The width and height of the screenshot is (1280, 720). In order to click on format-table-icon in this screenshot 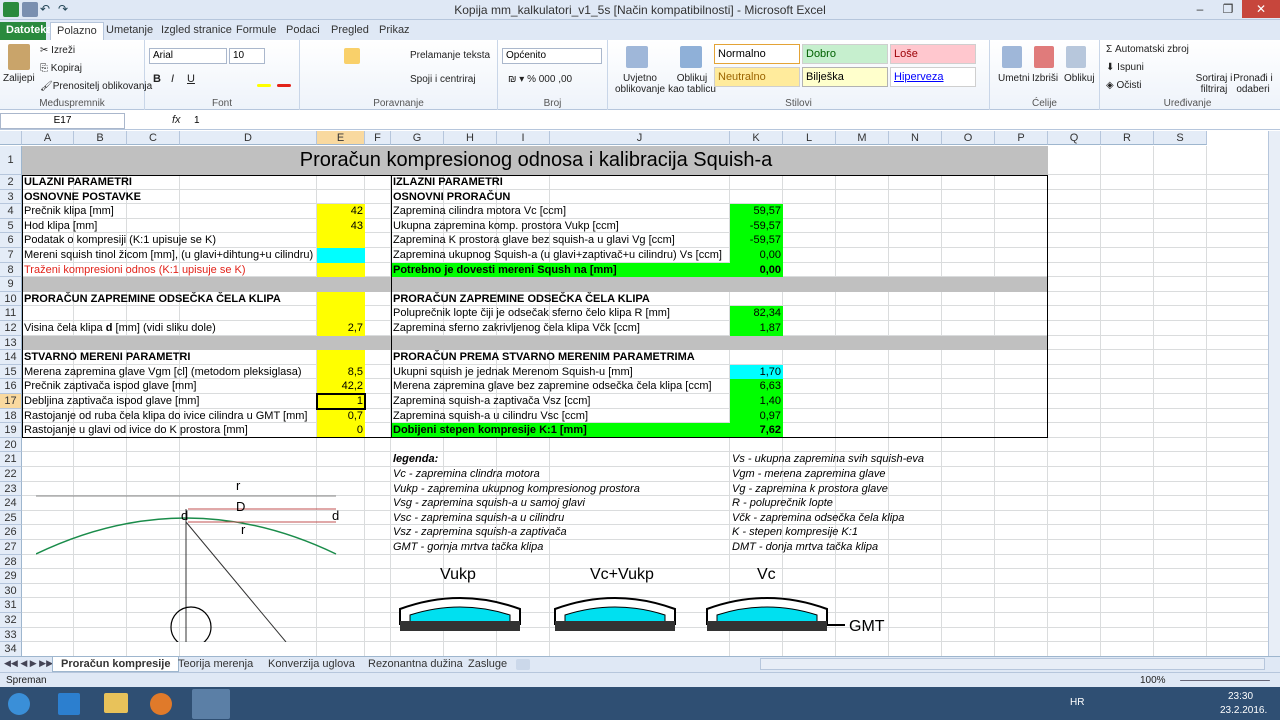, I will do `click(691, 57)`.